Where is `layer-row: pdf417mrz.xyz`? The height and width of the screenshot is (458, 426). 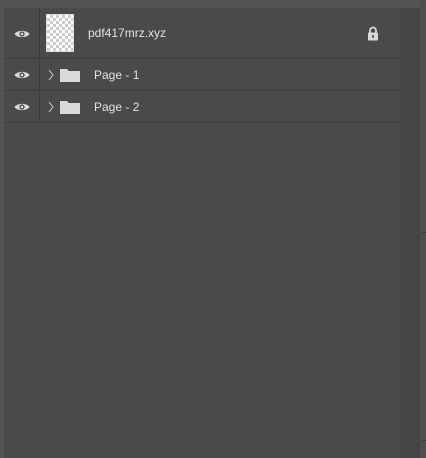 layer-row: pdf417mrz.xyz is located at coordinates (202, 33).